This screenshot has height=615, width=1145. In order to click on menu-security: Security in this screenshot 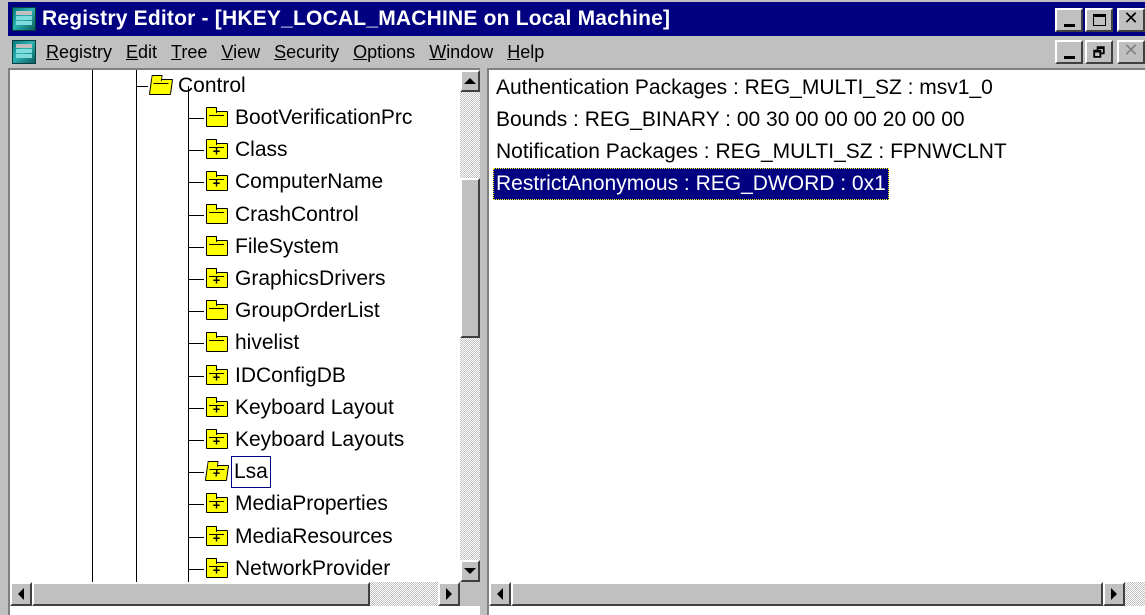, I will do `click(306, 52)`.